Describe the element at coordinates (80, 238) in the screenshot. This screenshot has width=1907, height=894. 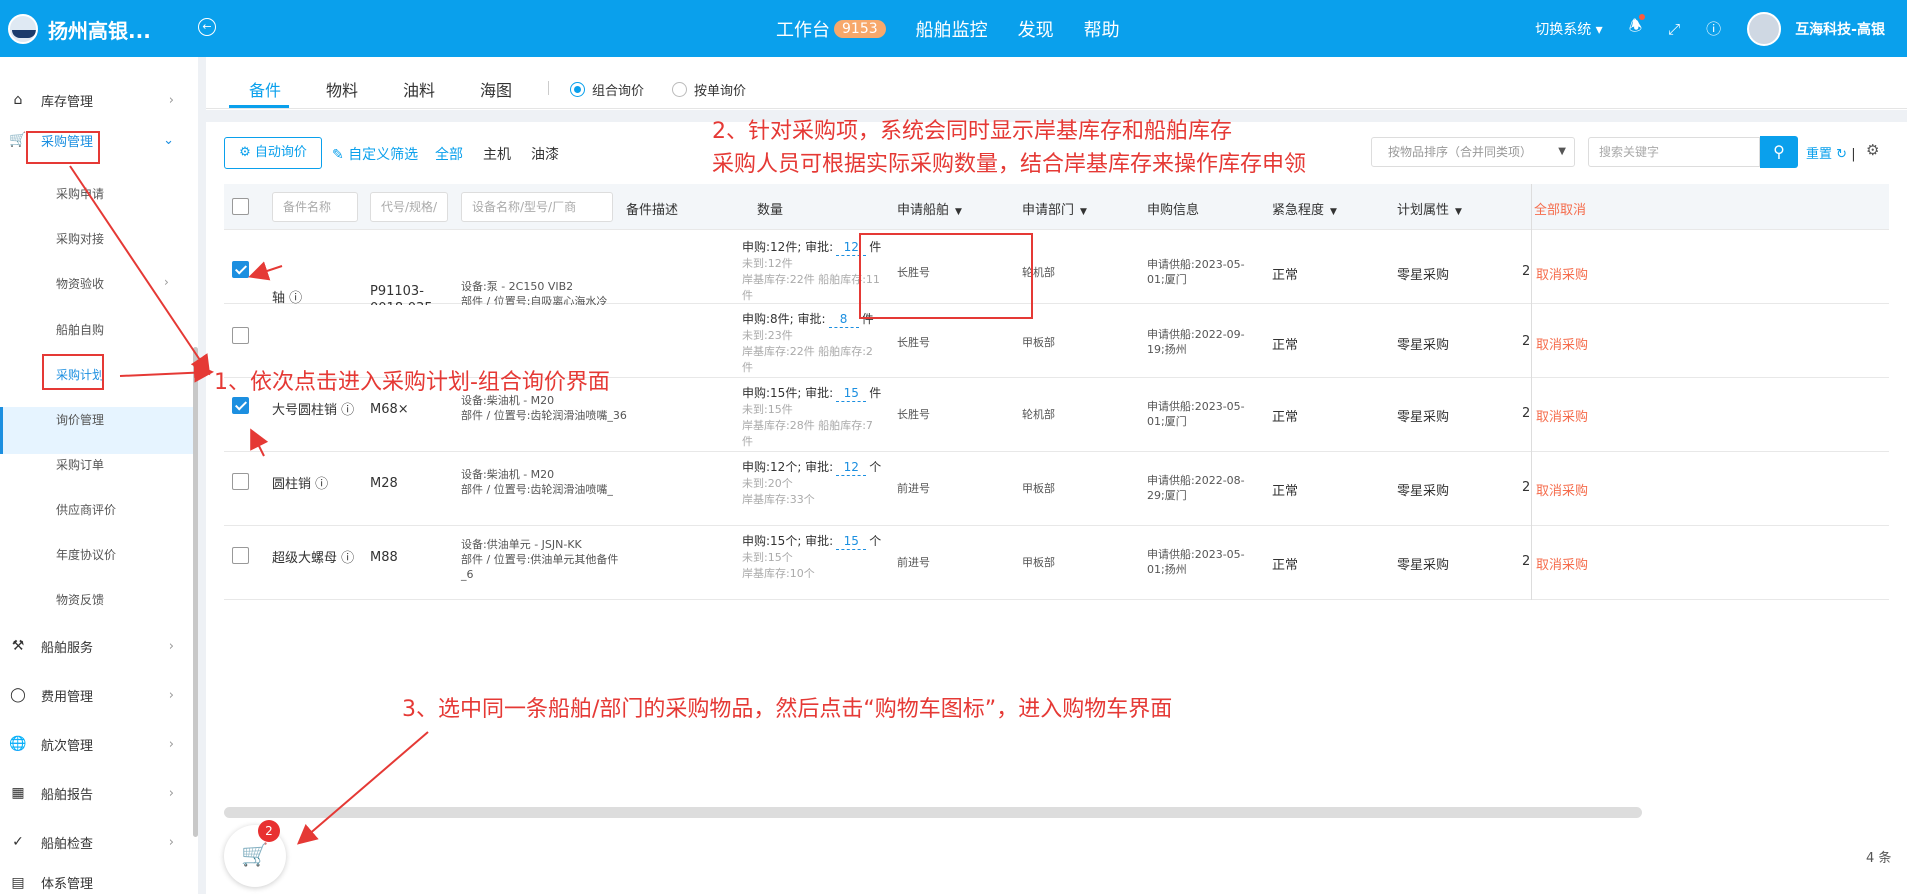
I see `sidebar-sub-purchase-docking: 采购对接` at that location.